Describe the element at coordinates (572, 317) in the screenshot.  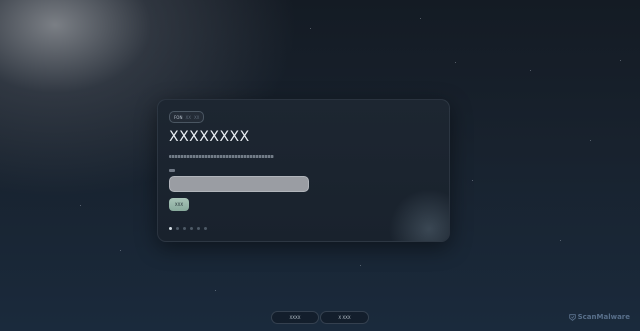
I see `scanmalware-logo-icon` at that location.